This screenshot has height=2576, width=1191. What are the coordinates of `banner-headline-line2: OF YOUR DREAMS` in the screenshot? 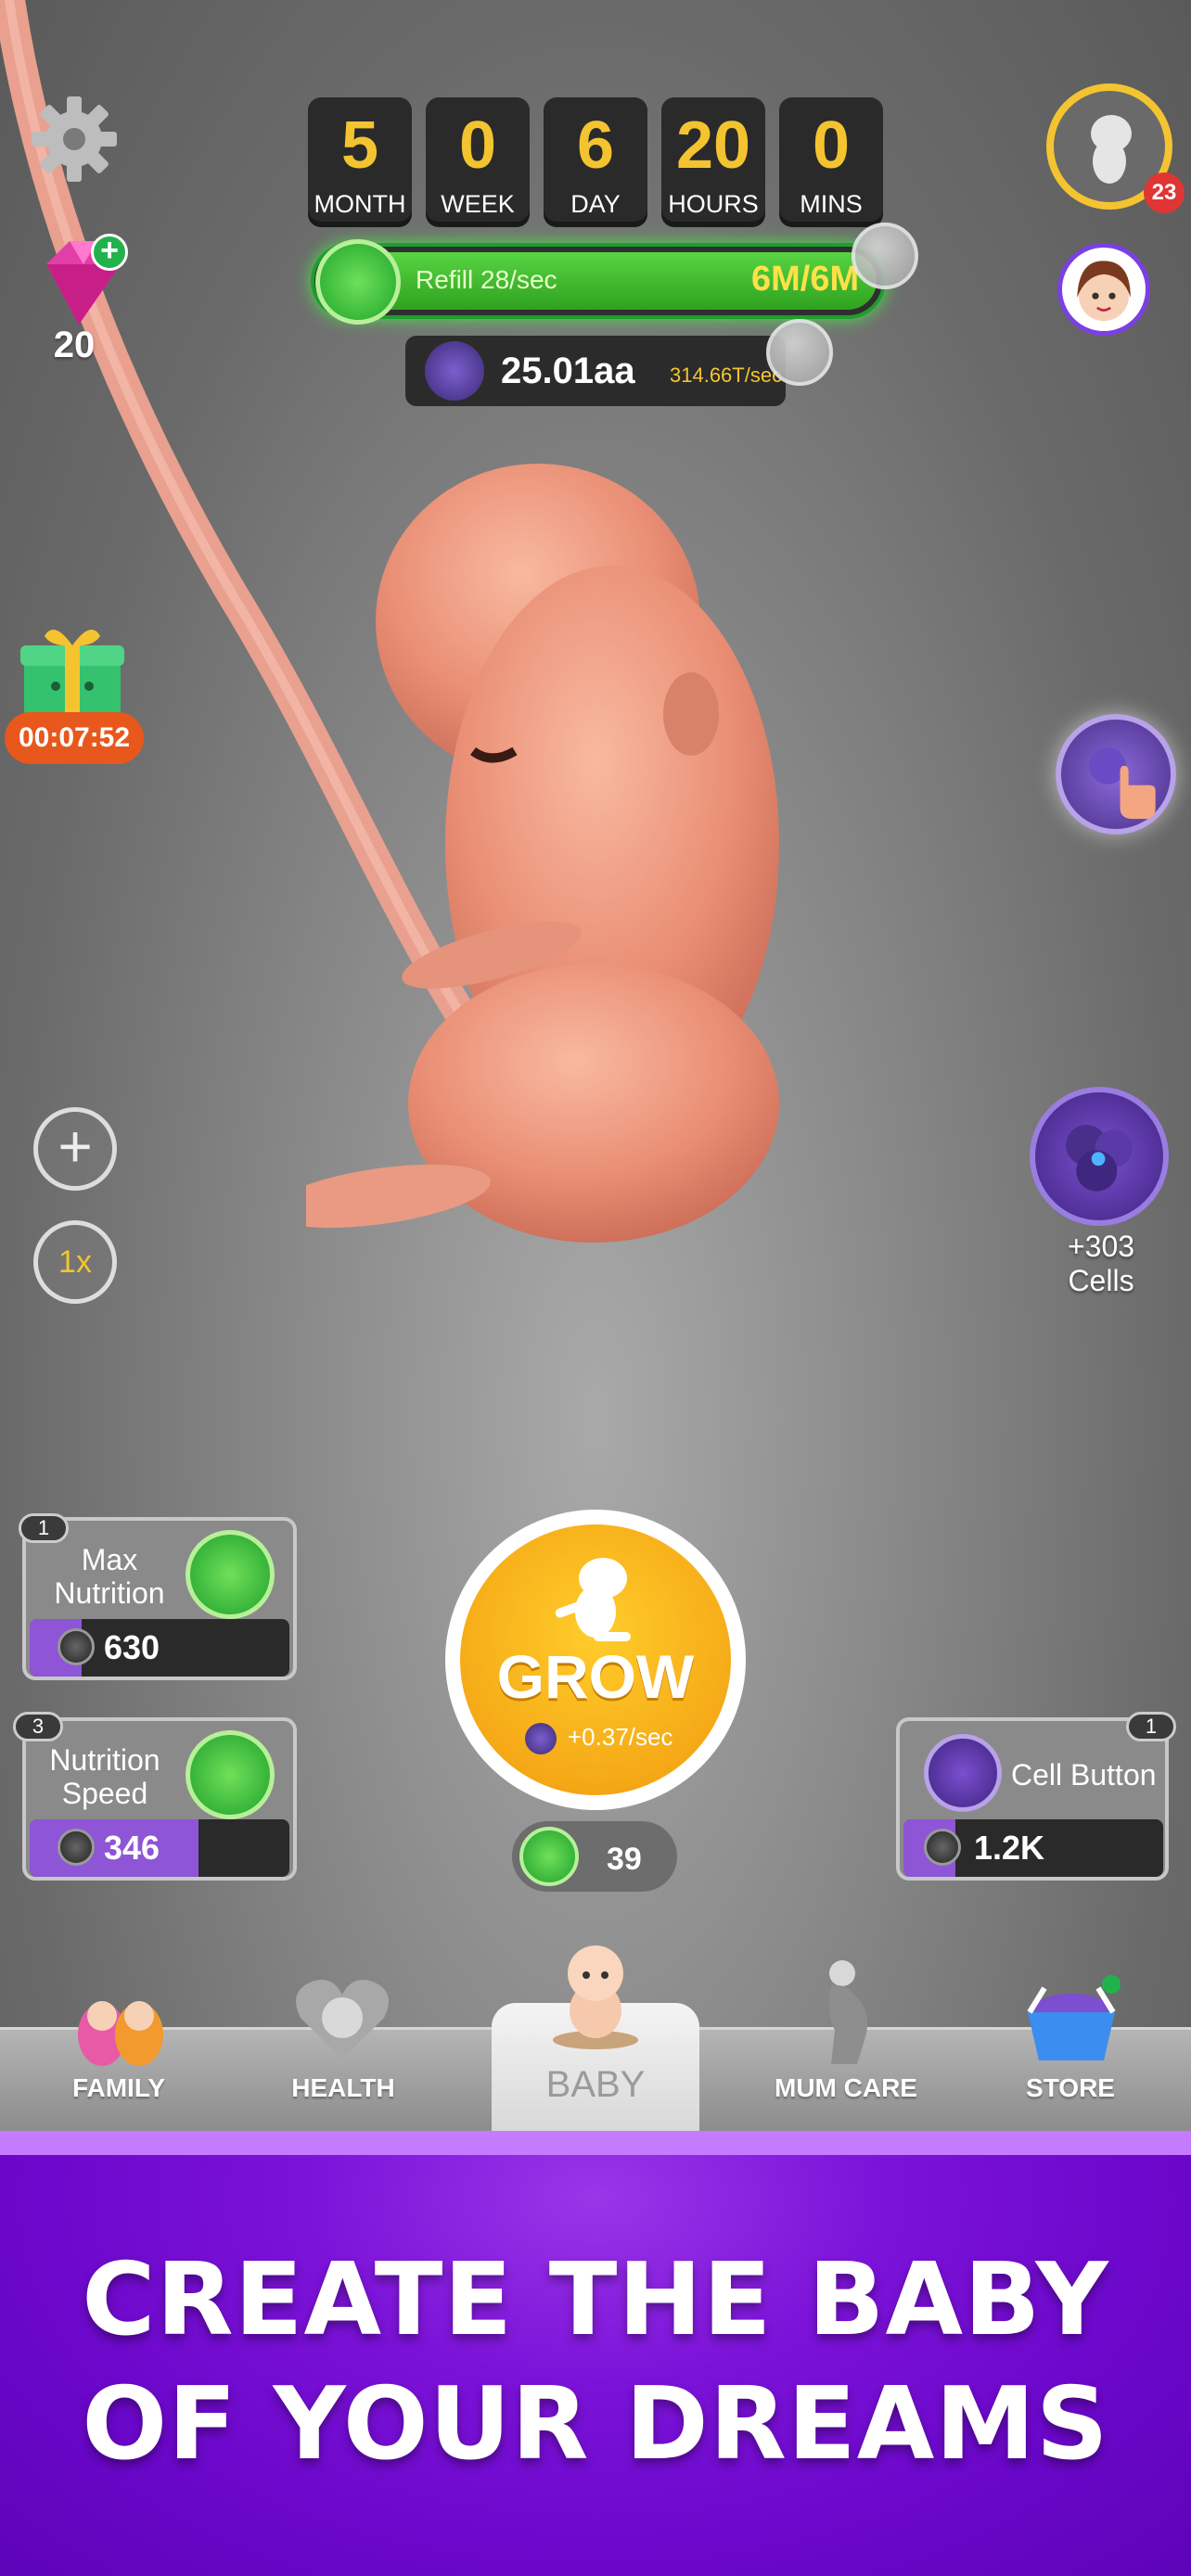 It's located at (595, 2424).